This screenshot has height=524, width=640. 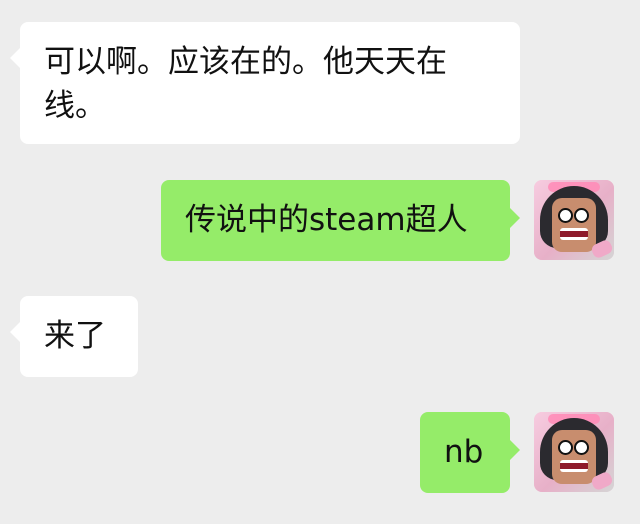 I want to click on message-text: 来了, so click(x=75, y=336).